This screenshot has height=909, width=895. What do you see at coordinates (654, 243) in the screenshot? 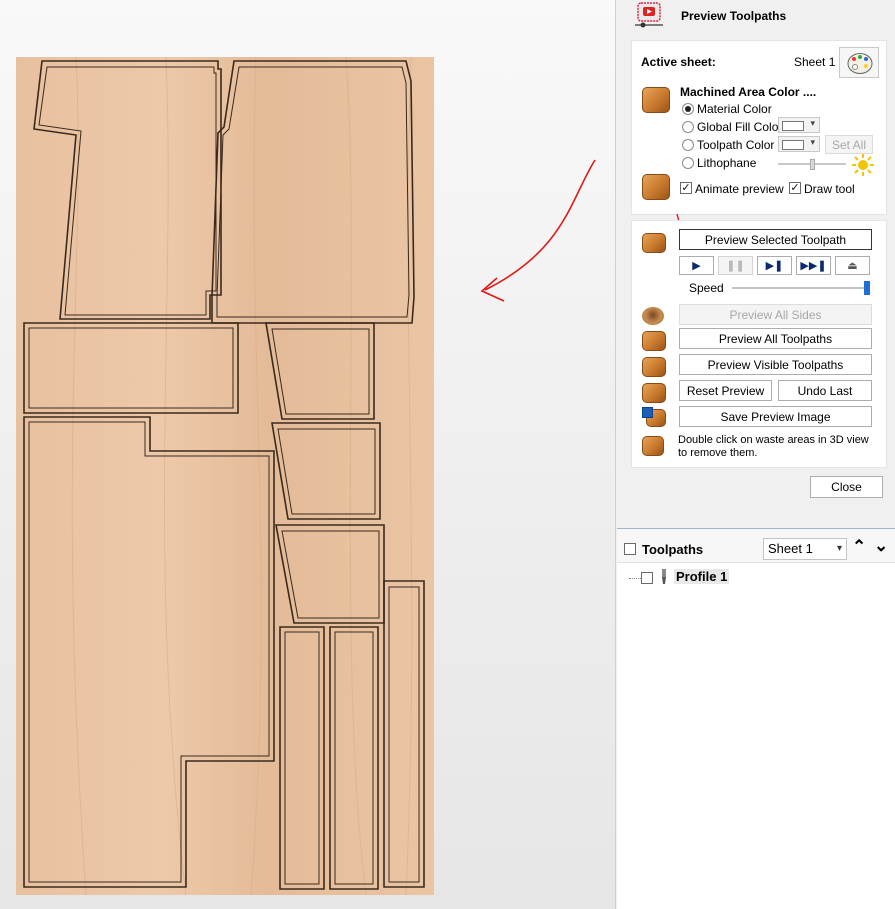
I see `preview-selected-icon` at bounding box center [654, 243].